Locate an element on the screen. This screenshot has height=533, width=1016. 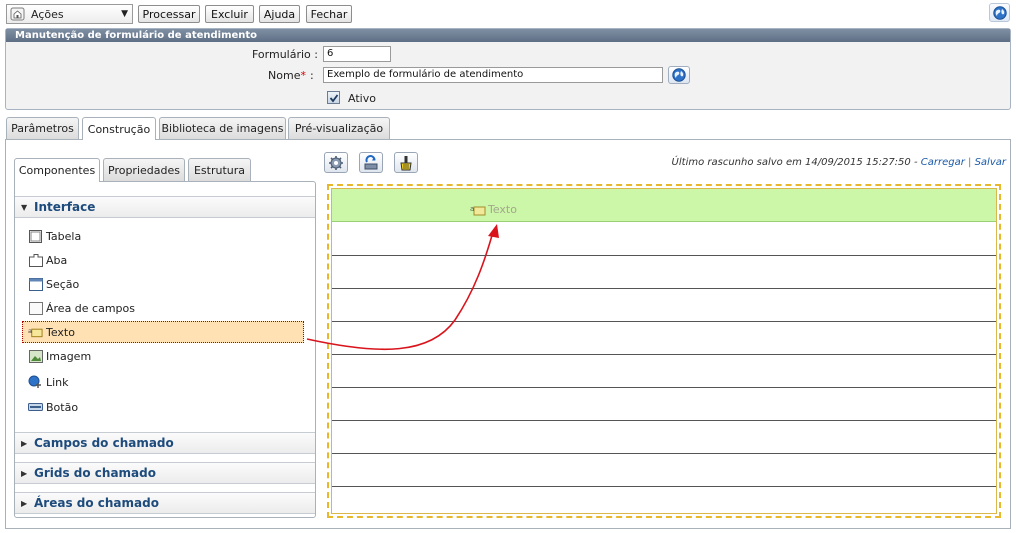
tab-pre-visualizacao: Pré-visualização is located at coordinates (339, 128).